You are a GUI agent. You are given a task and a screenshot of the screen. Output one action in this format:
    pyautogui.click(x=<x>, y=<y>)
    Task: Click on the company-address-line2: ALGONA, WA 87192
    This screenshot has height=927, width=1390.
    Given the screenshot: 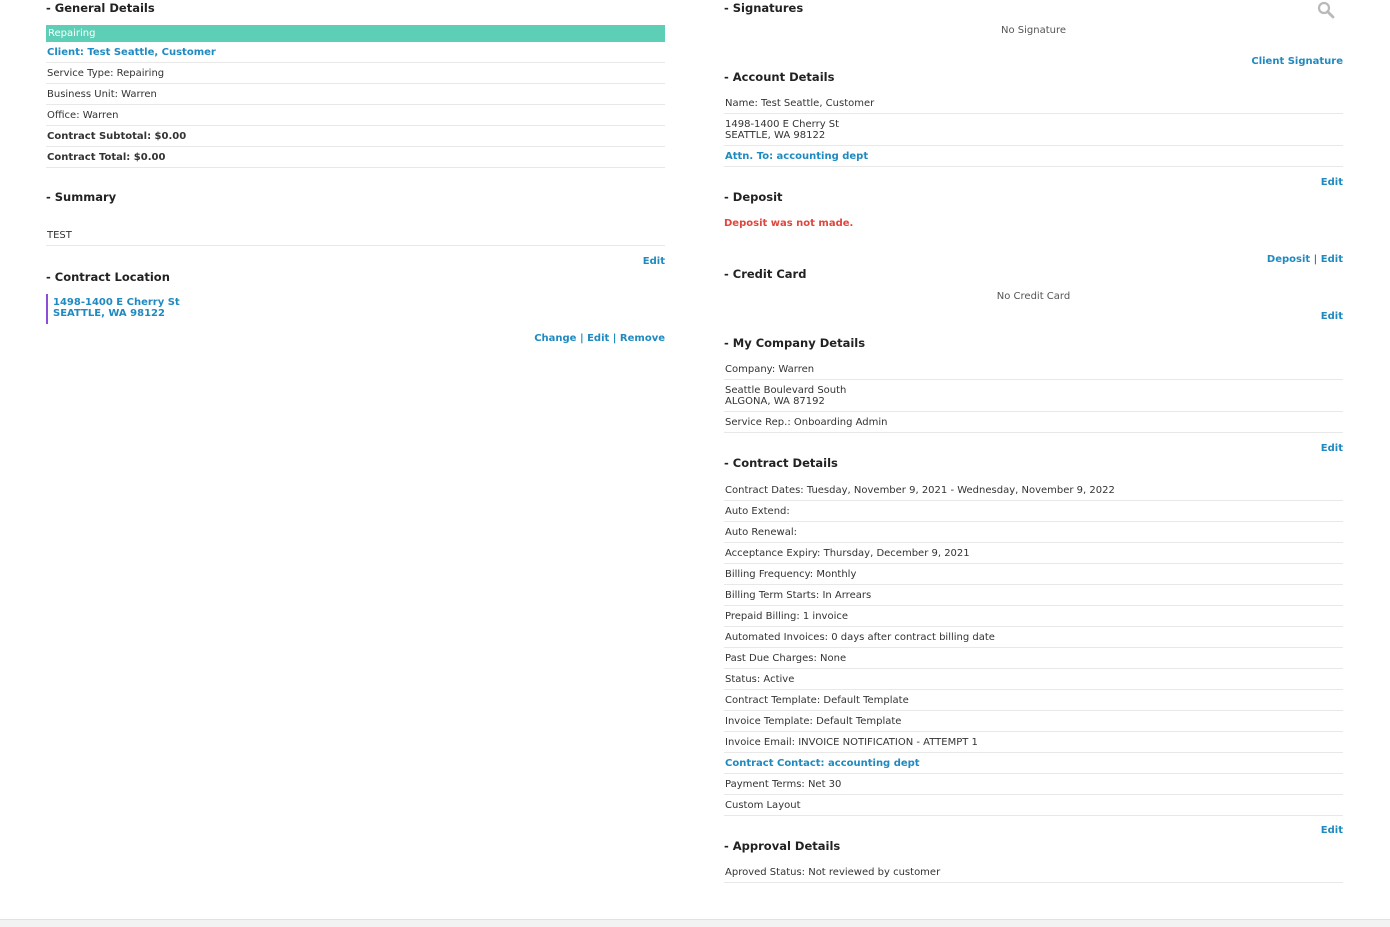 What is the action you would take?
    pyautogui.click(x=775, y=401)
    